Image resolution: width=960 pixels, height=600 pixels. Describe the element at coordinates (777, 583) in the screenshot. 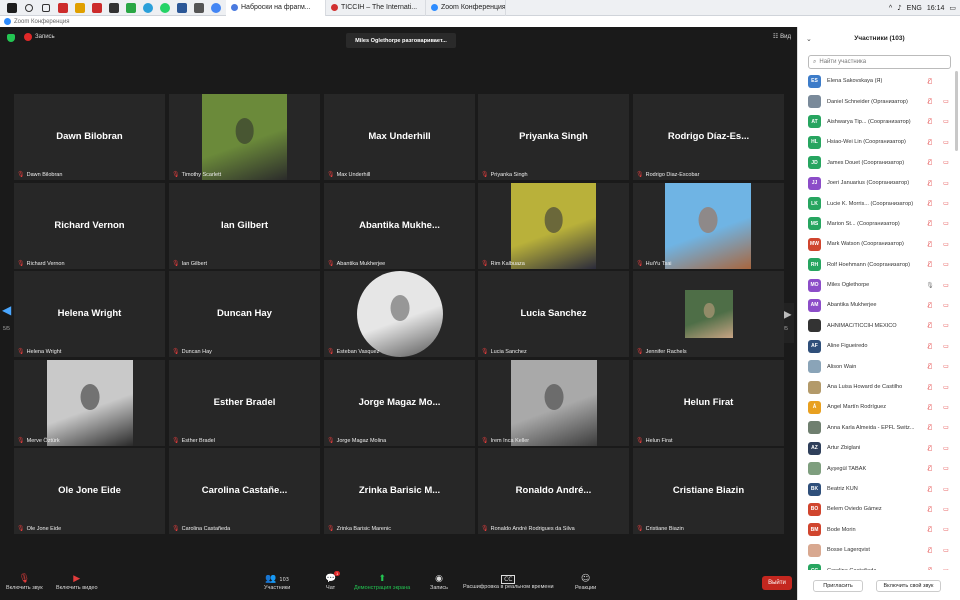

I see `leave-button: Выйти` at that location.